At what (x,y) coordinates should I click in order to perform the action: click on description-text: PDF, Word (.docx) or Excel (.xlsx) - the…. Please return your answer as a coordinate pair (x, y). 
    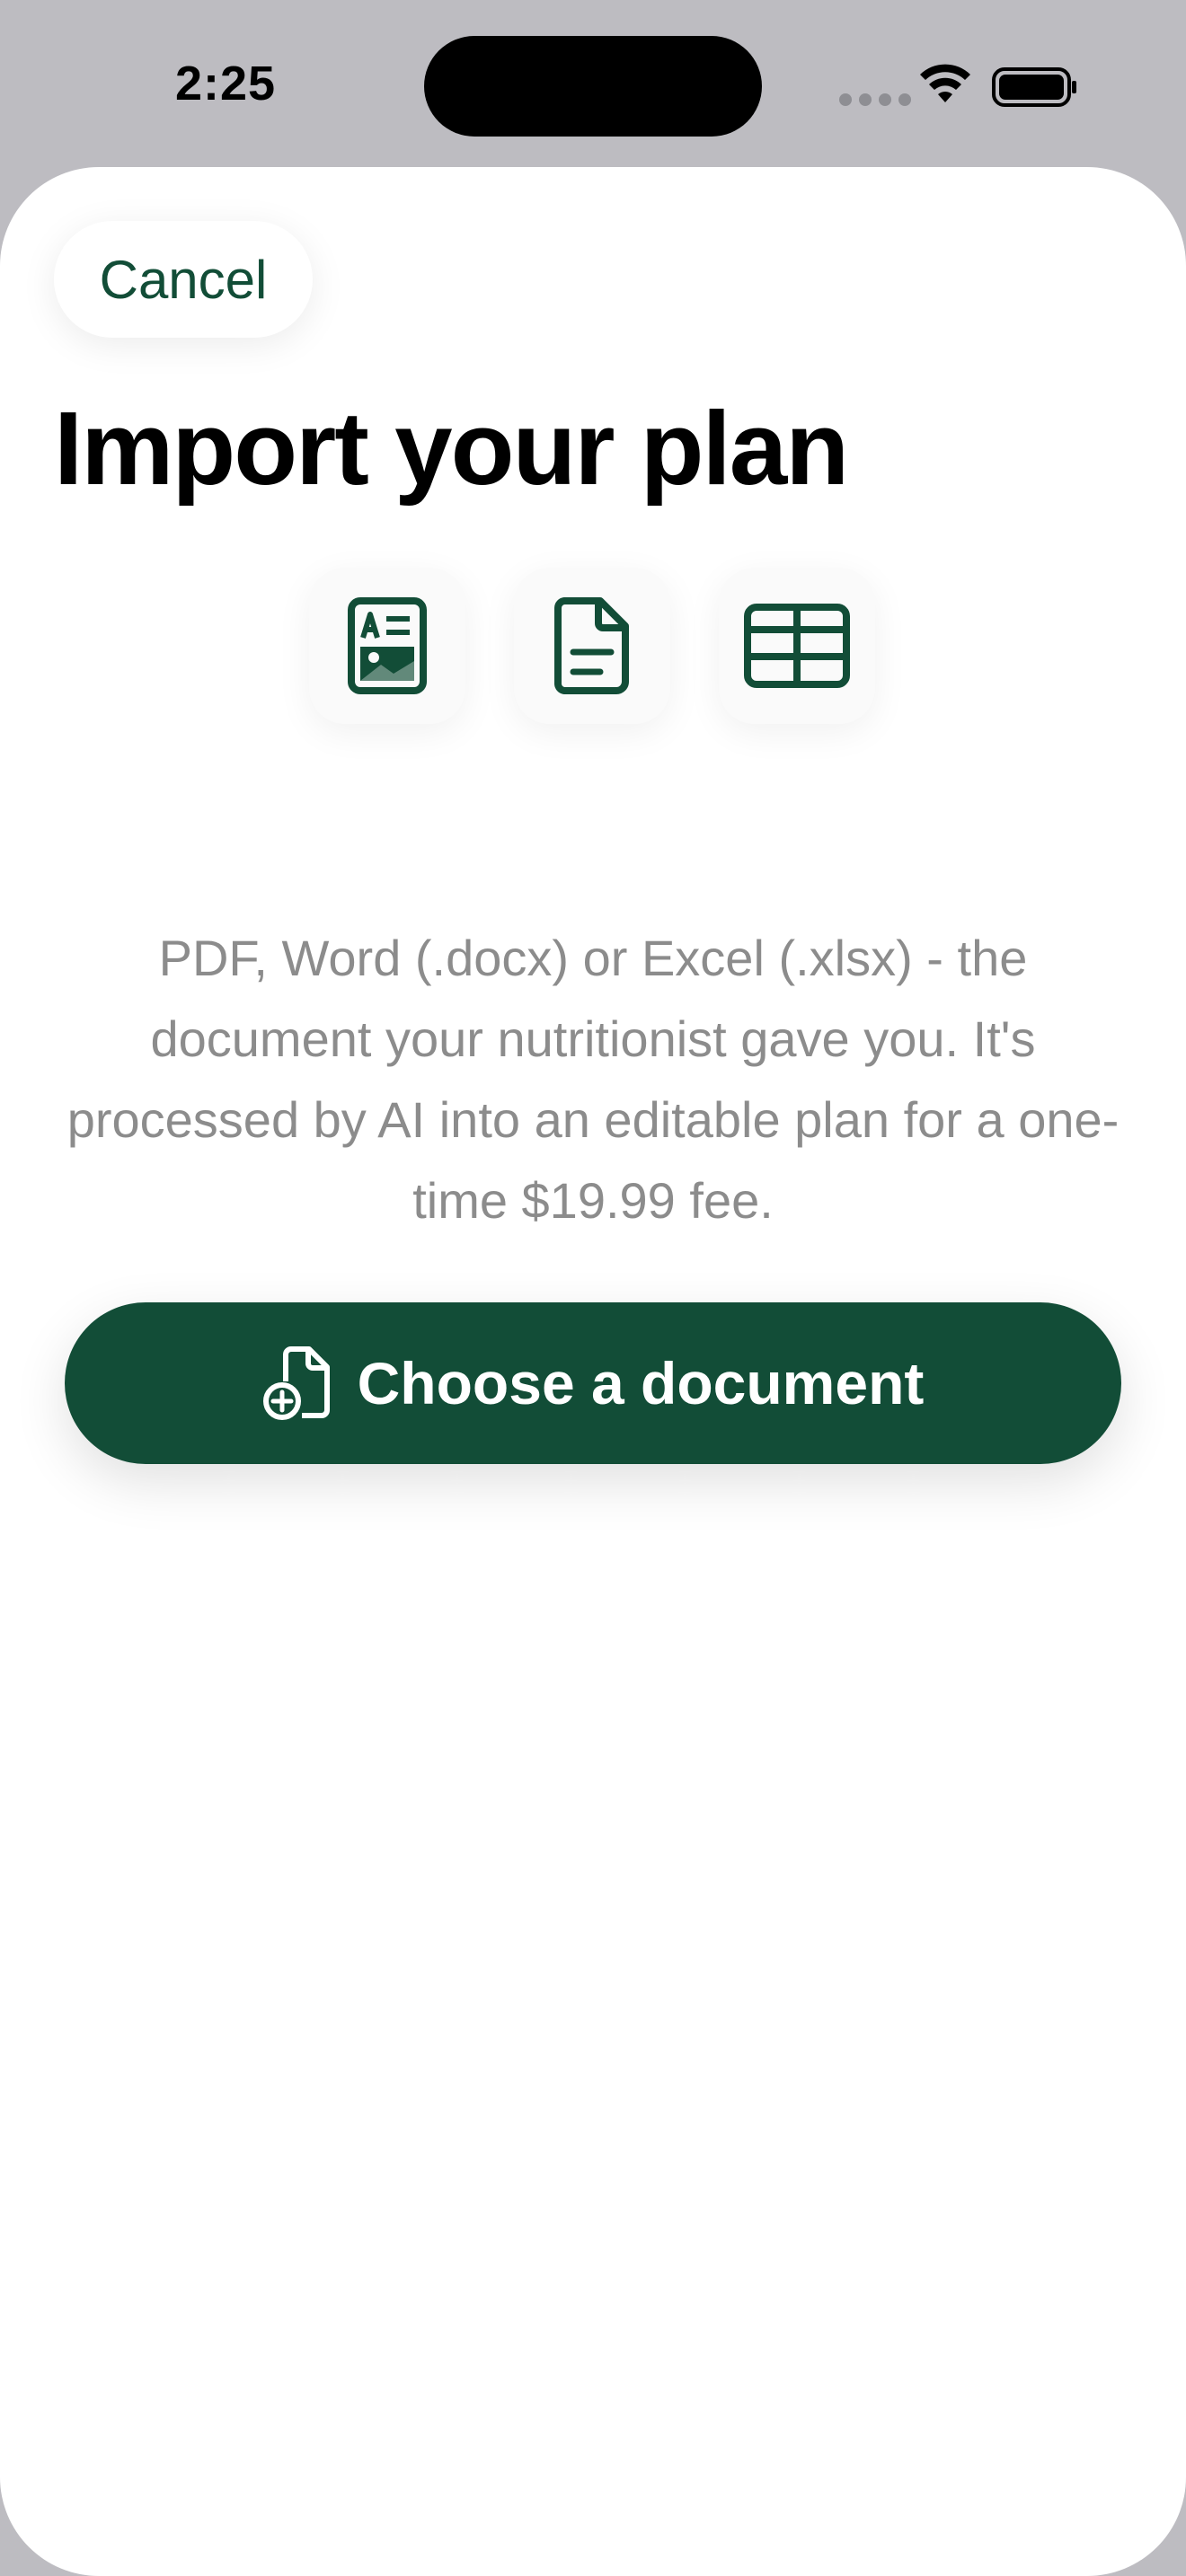
    Looking at the image, I should click on (593, 1079).